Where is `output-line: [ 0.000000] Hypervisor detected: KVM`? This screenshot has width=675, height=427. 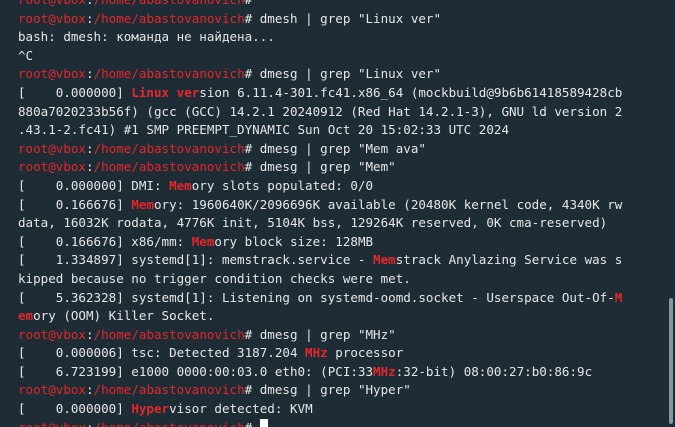 output-line: [ 0.000000] Hypervisor detected: KVM is located at coordinates (340, 409).